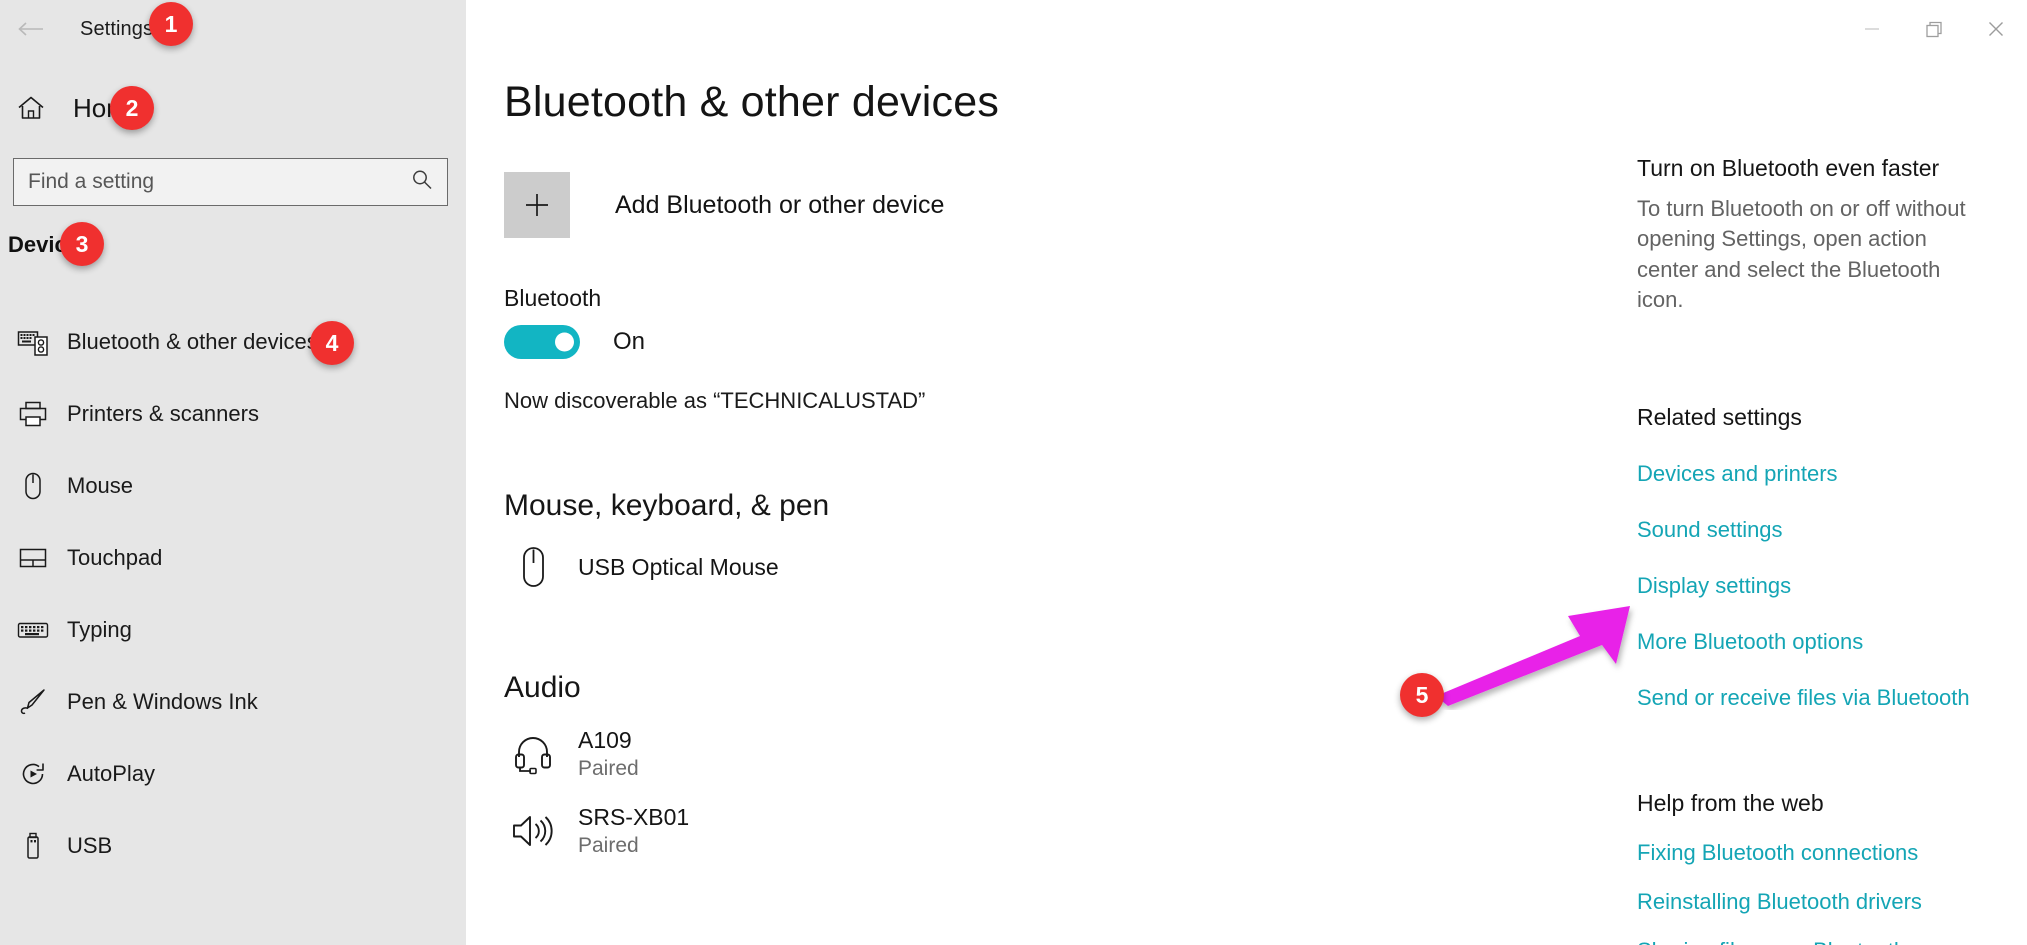  I want to click on add-device-label: Add Bluetooth or other device, so click(780, 204).